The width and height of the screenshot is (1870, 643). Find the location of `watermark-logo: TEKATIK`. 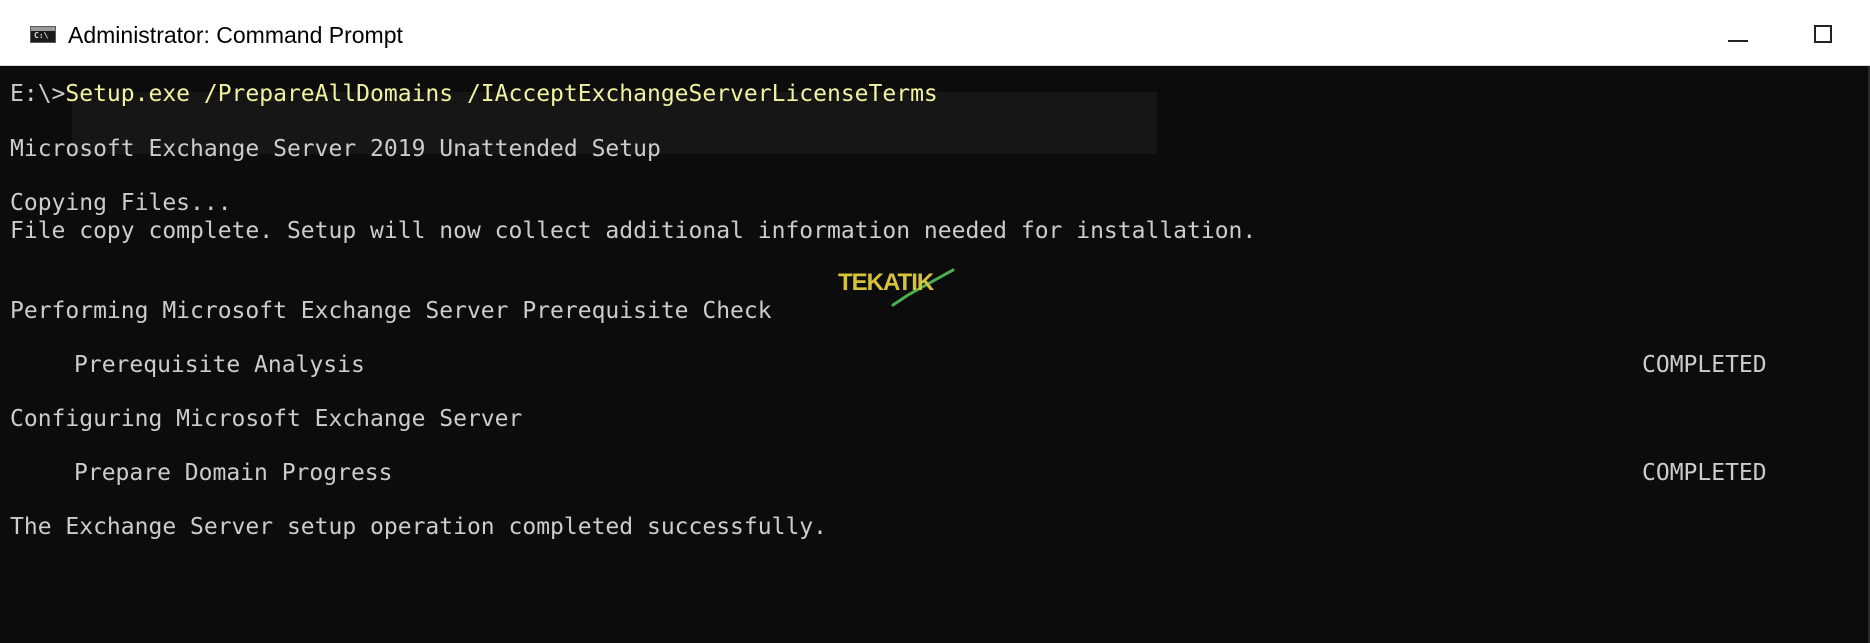

watermark-logo: TEKATIK is located at coordinates (898, 290).